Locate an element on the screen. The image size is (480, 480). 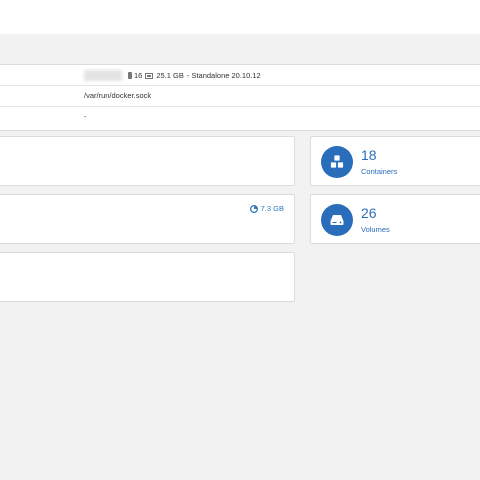
cubes-icon is located at coordinates (337, 162).